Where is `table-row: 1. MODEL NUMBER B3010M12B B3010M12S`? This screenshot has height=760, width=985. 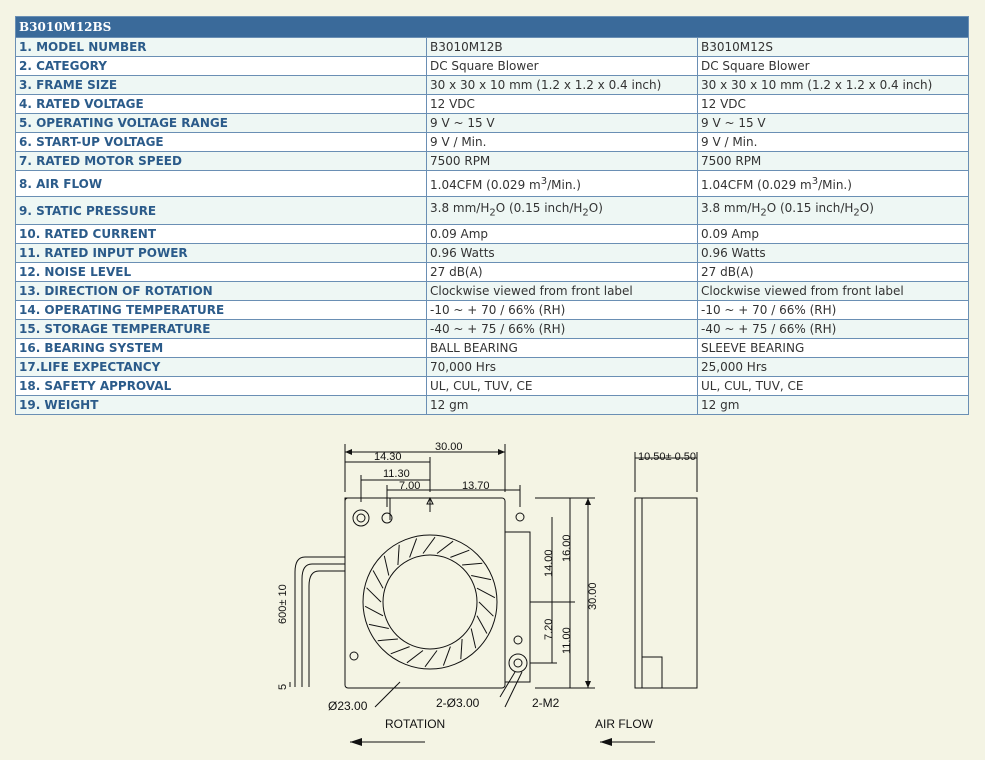
table-row: 1. MODEL NUMBER B3010M12B B3010M12S is located at coordinates (492, 47).